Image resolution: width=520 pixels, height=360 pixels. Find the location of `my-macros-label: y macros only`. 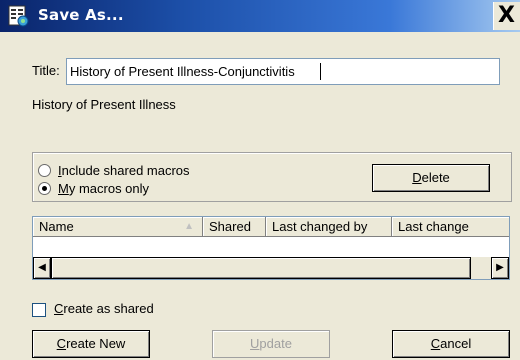

my-macros-label: y macros only is located at coordinates (109, 189).